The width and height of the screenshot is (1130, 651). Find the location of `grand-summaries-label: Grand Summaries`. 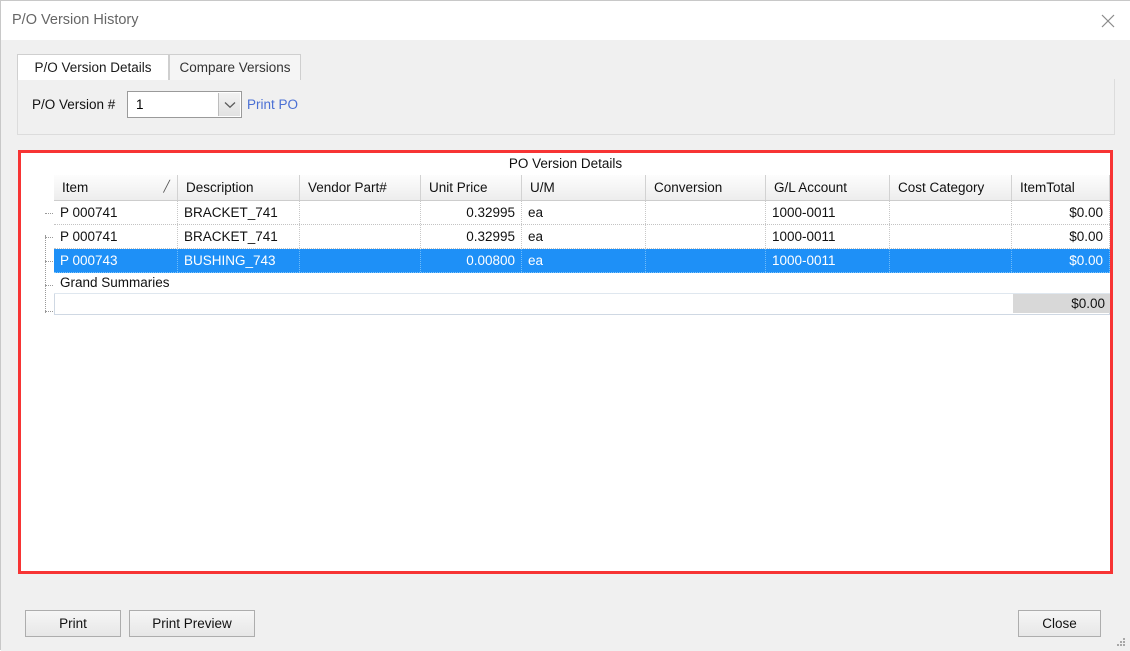

grand-summaries-label: Grand Summaries is located at coordinates (115, 282).